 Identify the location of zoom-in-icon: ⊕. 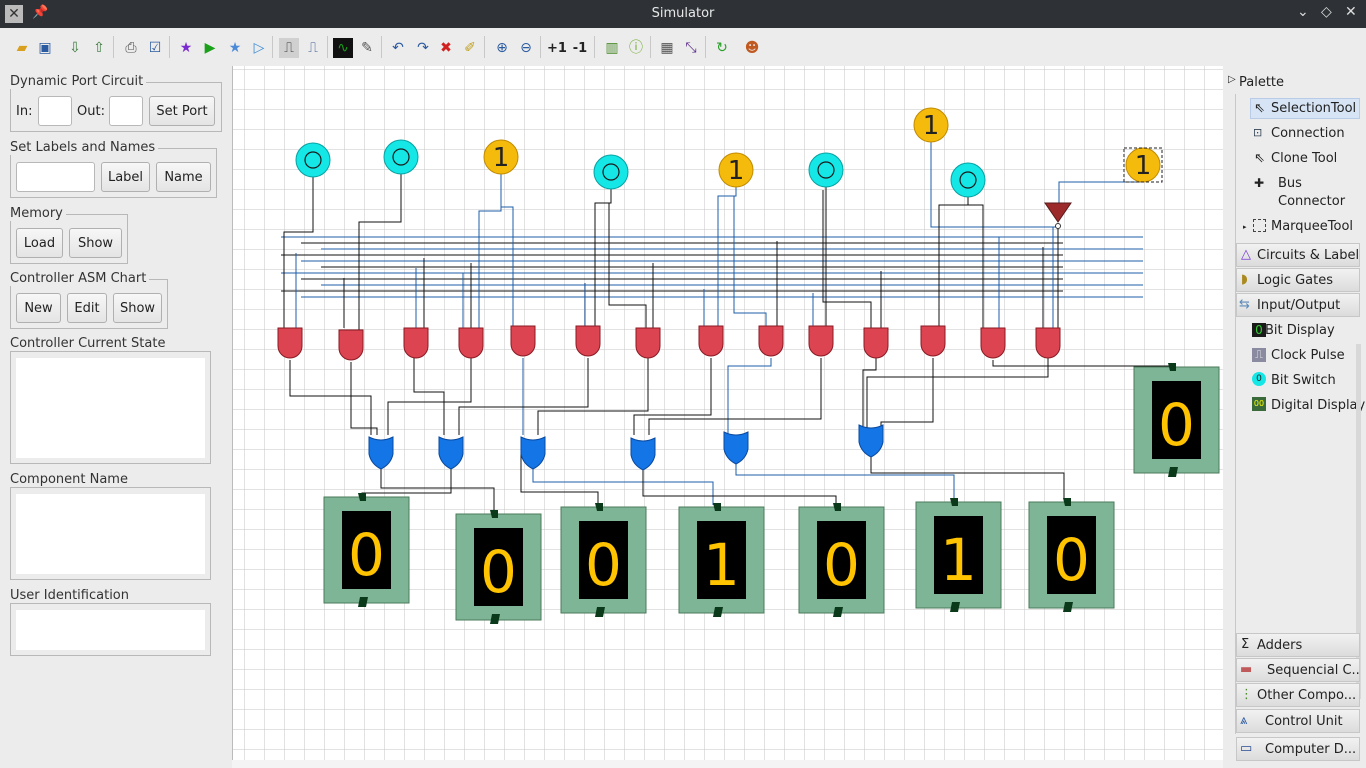
(502, 48).